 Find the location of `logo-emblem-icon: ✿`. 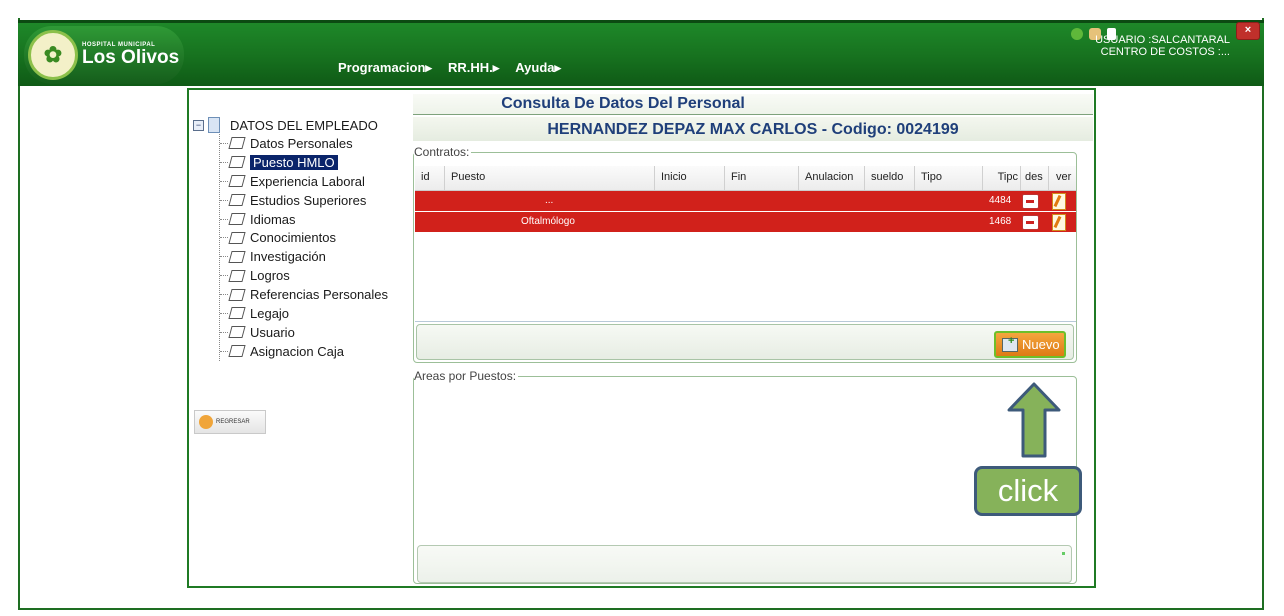

logo-emblem-icon: ✿ is located at coordinates (53, 55).